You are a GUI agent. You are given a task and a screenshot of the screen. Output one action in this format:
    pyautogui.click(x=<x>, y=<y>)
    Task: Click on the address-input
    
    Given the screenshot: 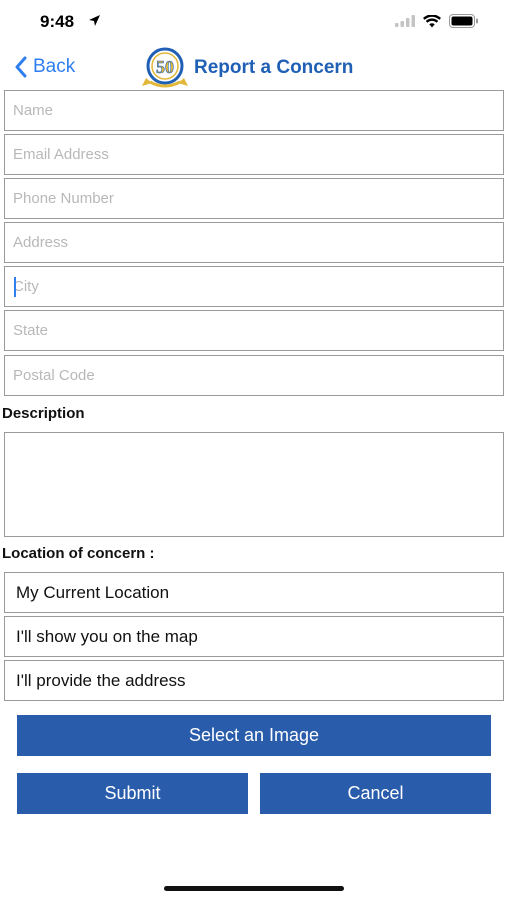 What is the action you would take?
    pyautogui.click(x=254, y=242)
    